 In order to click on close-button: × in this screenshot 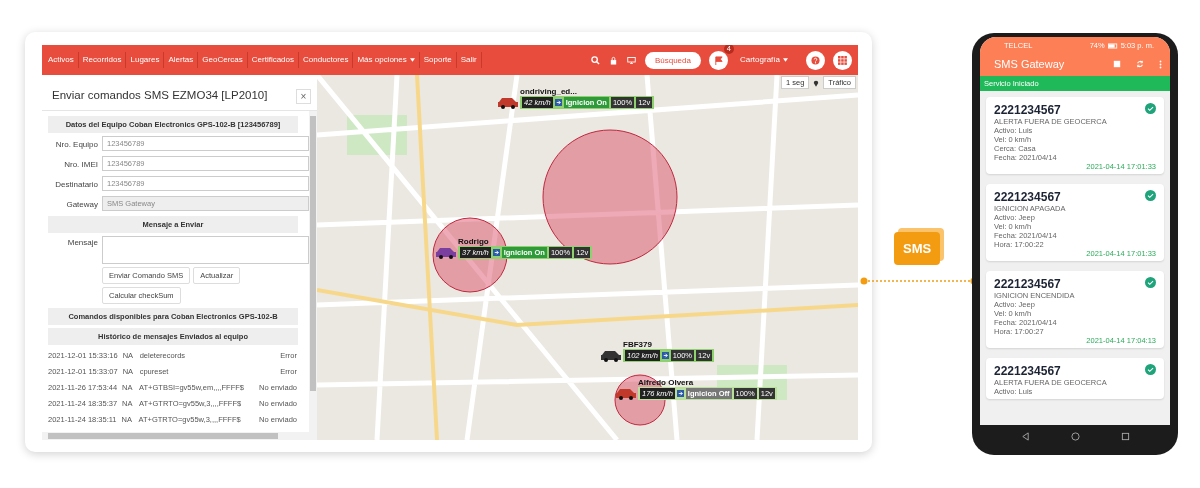, I will do `click(303, 96)`.